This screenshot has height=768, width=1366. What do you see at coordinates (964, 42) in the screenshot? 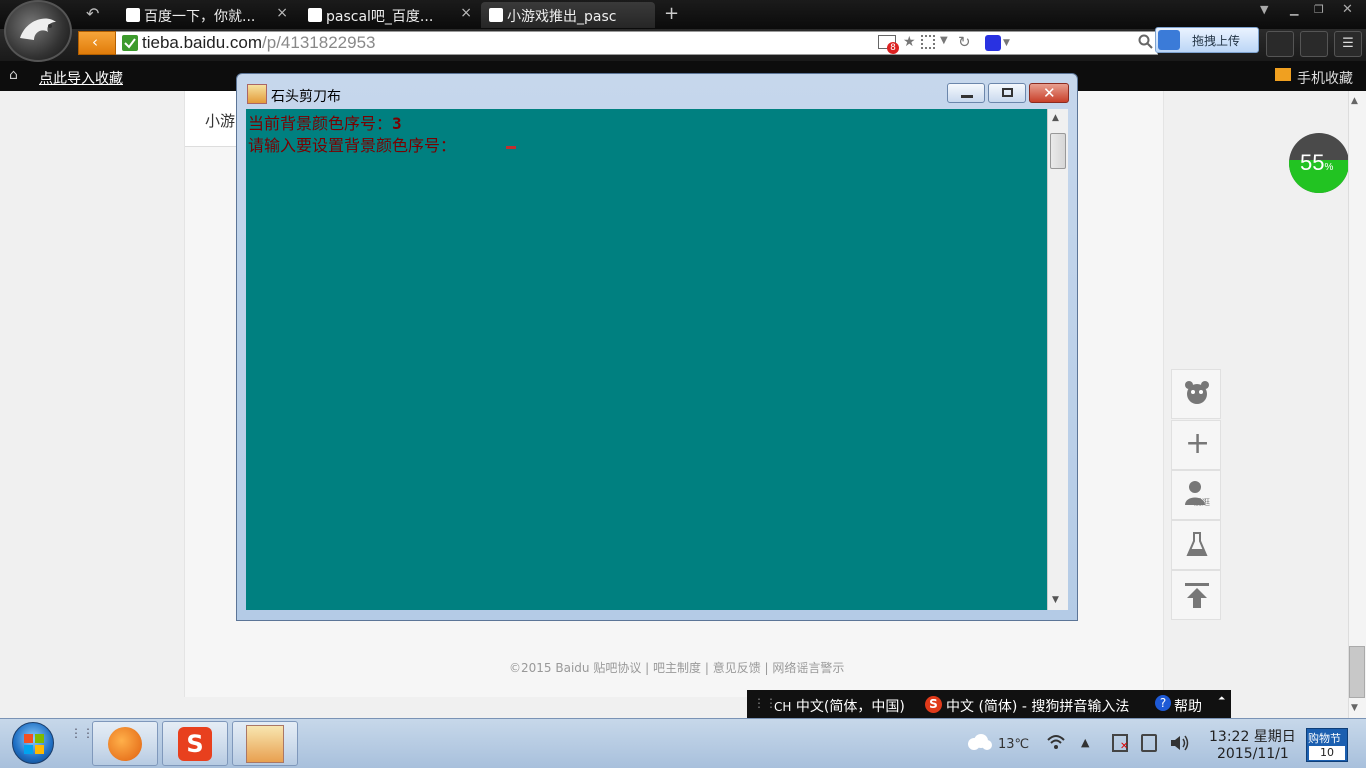
I see `refresh-icon: ↻` at bounding box center [964, 42].